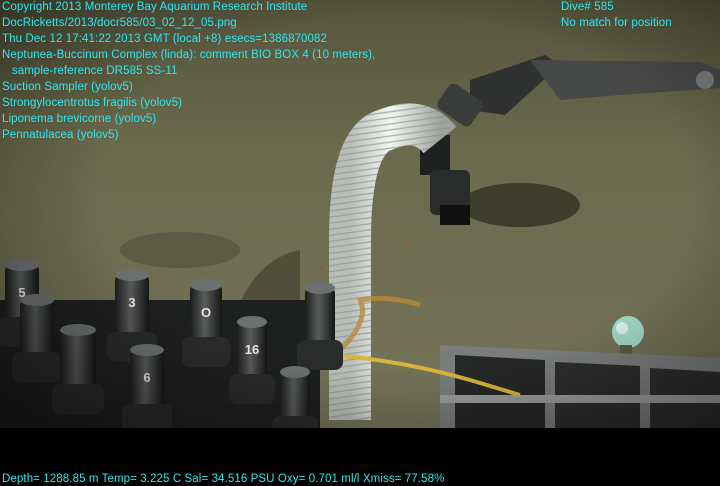 The height and width of the screenshot is (486, 720). I want to click on overlay-label-suction-sampler: Suction Sampler (yolov5), so click(67, 87).